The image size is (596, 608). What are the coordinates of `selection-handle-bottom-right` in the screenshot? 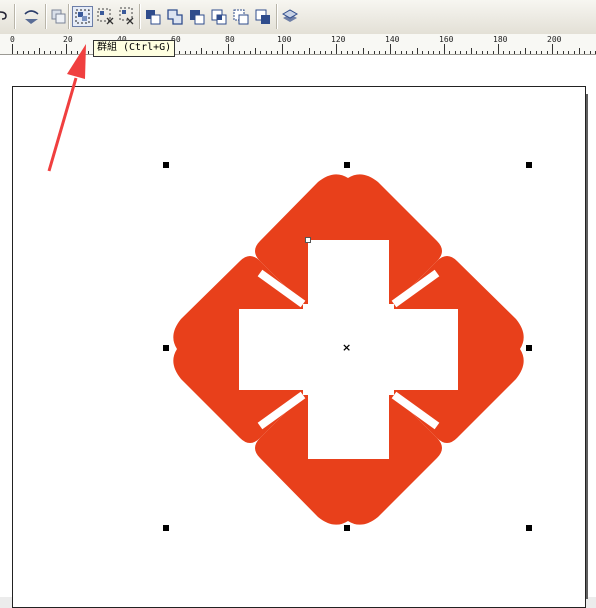 It's located at (529, 528).